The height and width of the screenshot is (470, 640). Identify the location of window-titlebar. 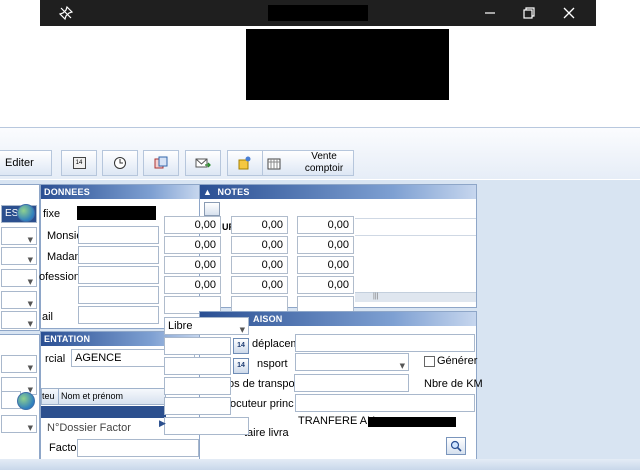
(318, 13).